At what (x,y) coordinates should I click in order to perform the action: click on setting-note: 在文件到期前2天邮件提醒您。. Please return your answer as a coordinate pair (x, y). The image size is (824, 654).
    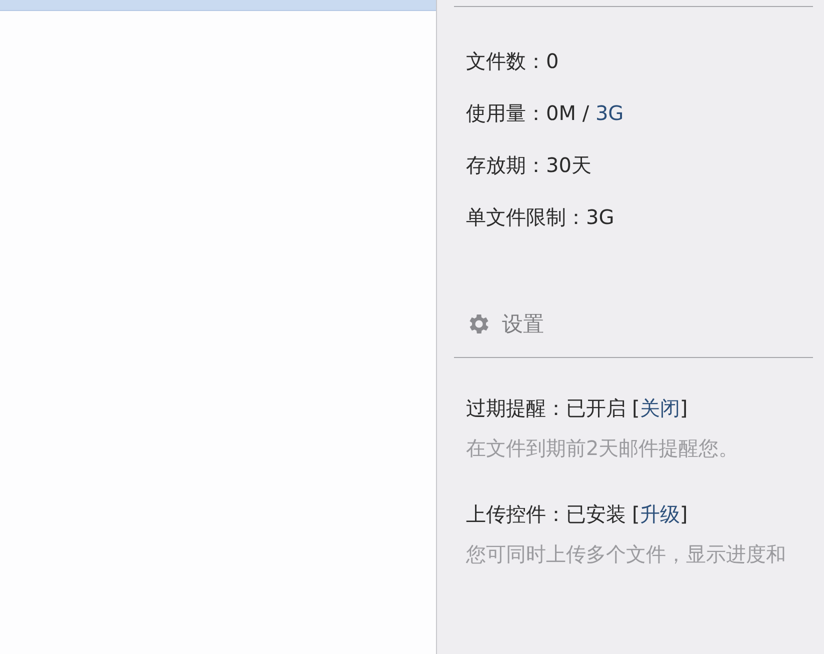
    Looking at the image, I should click on (603, 448).